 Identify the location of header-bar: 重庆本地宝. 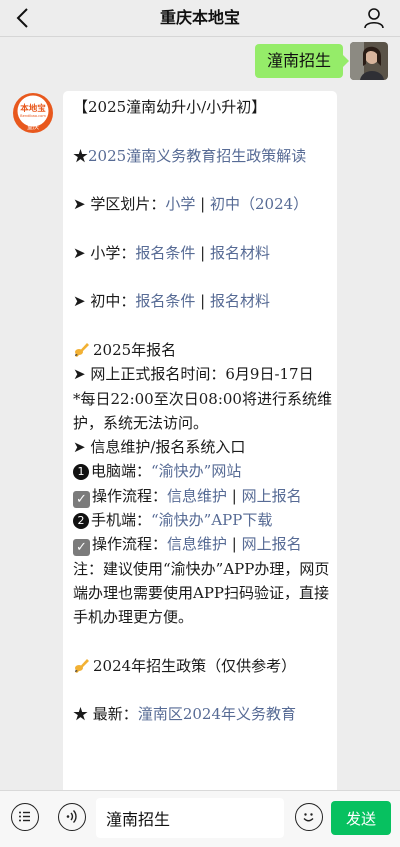
(200, 18).